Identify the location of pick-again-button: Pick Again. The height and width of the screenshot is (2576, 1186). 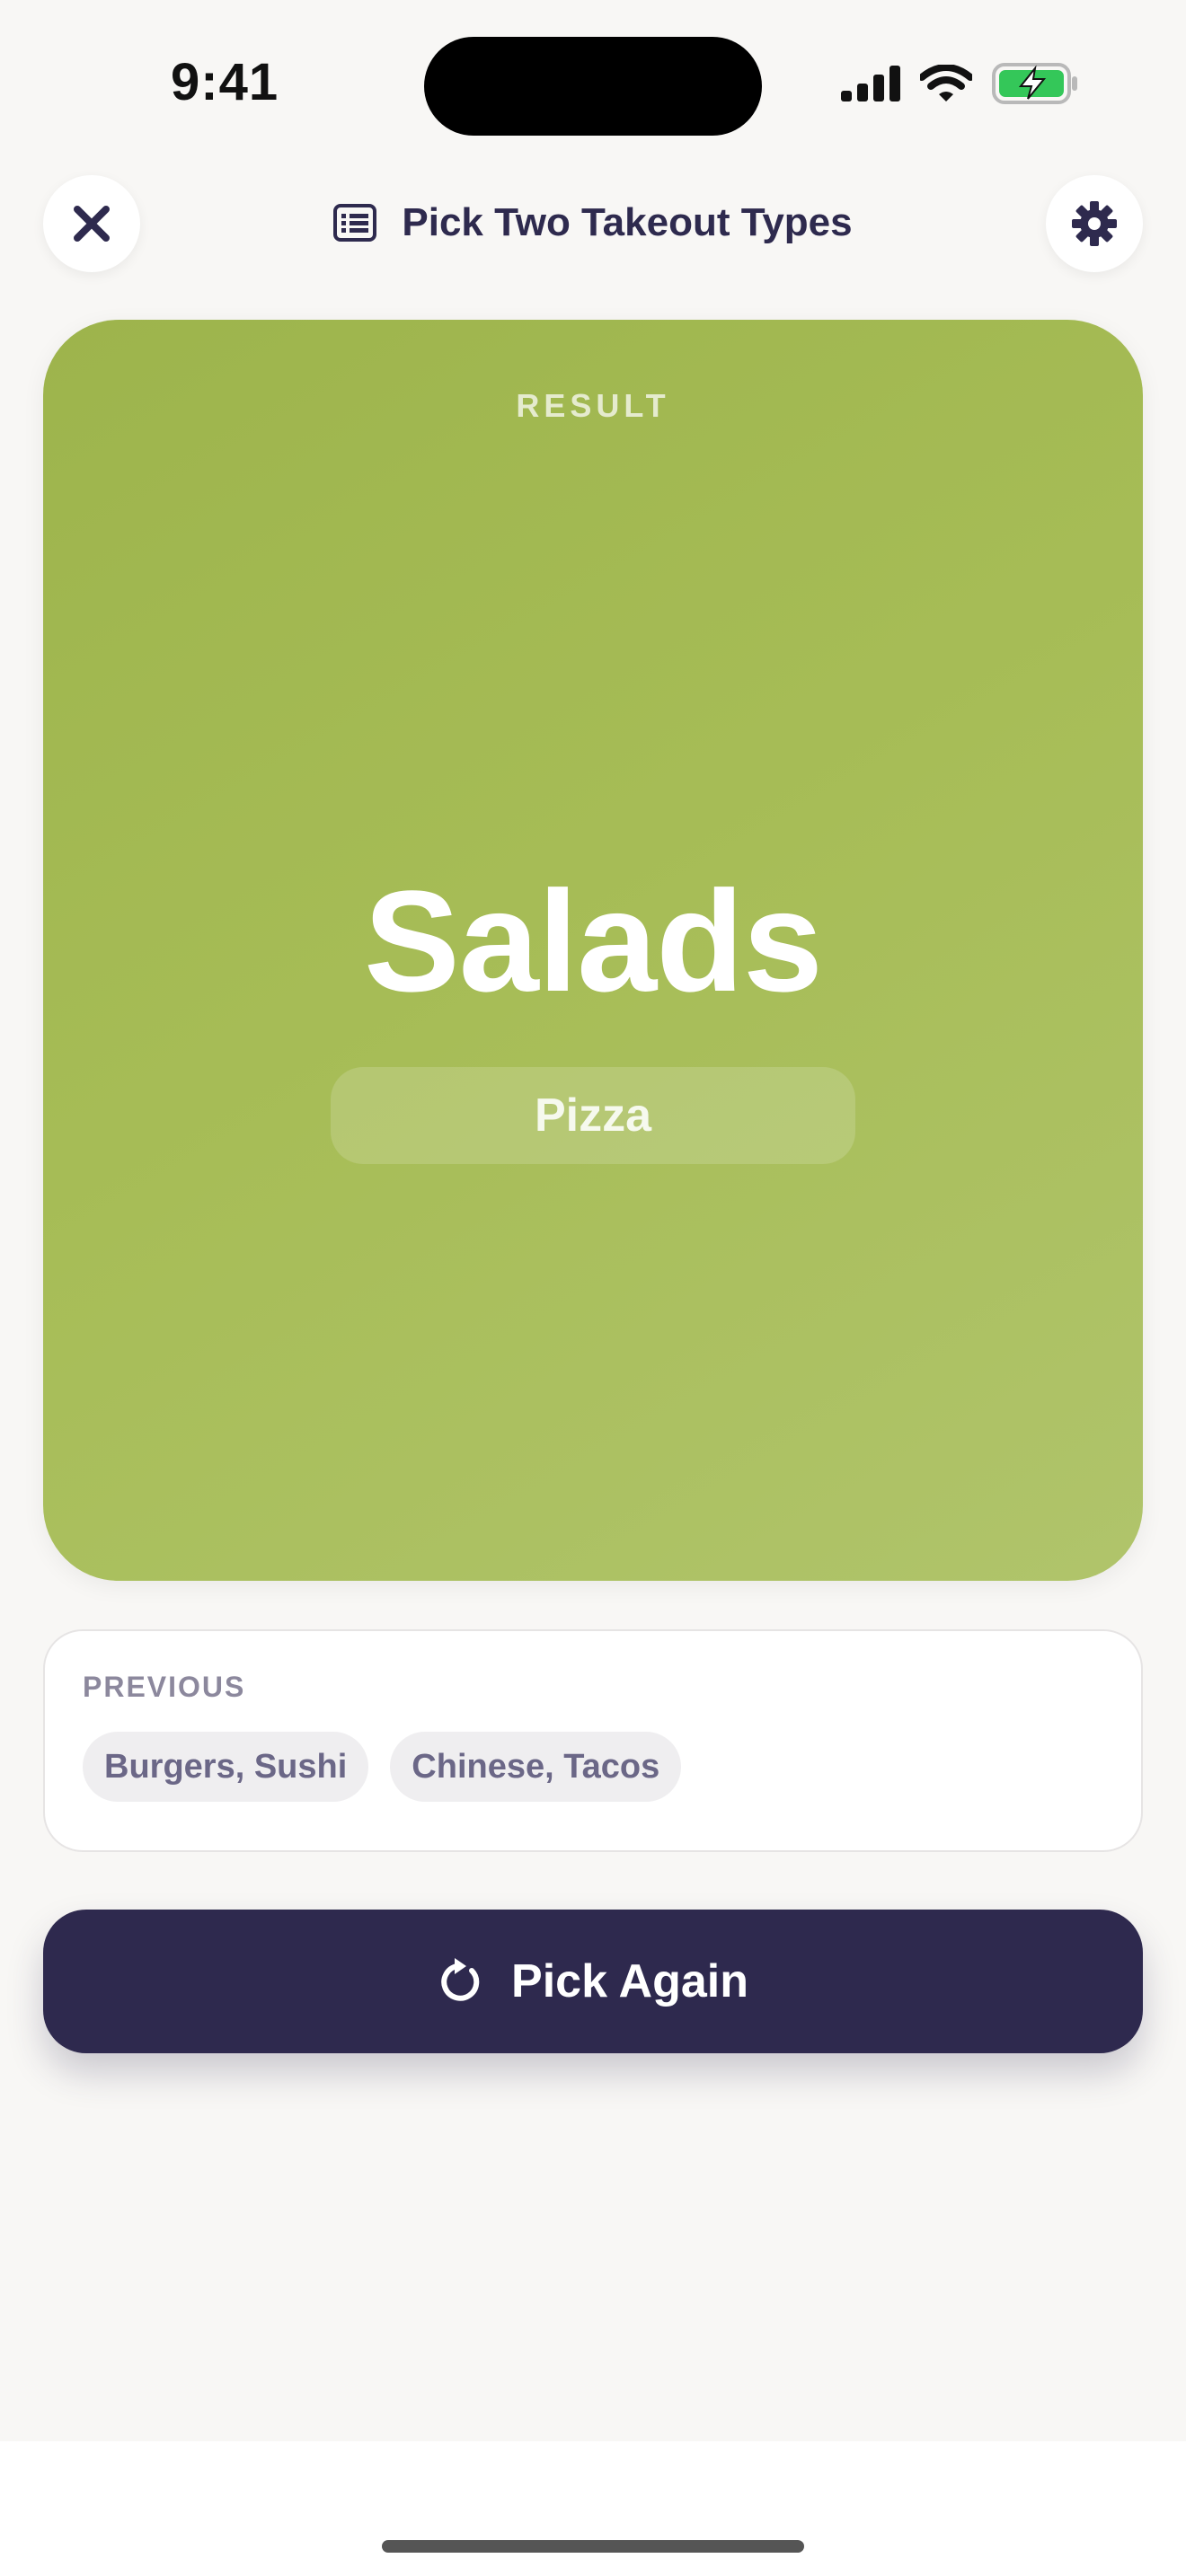
(593, 1981).